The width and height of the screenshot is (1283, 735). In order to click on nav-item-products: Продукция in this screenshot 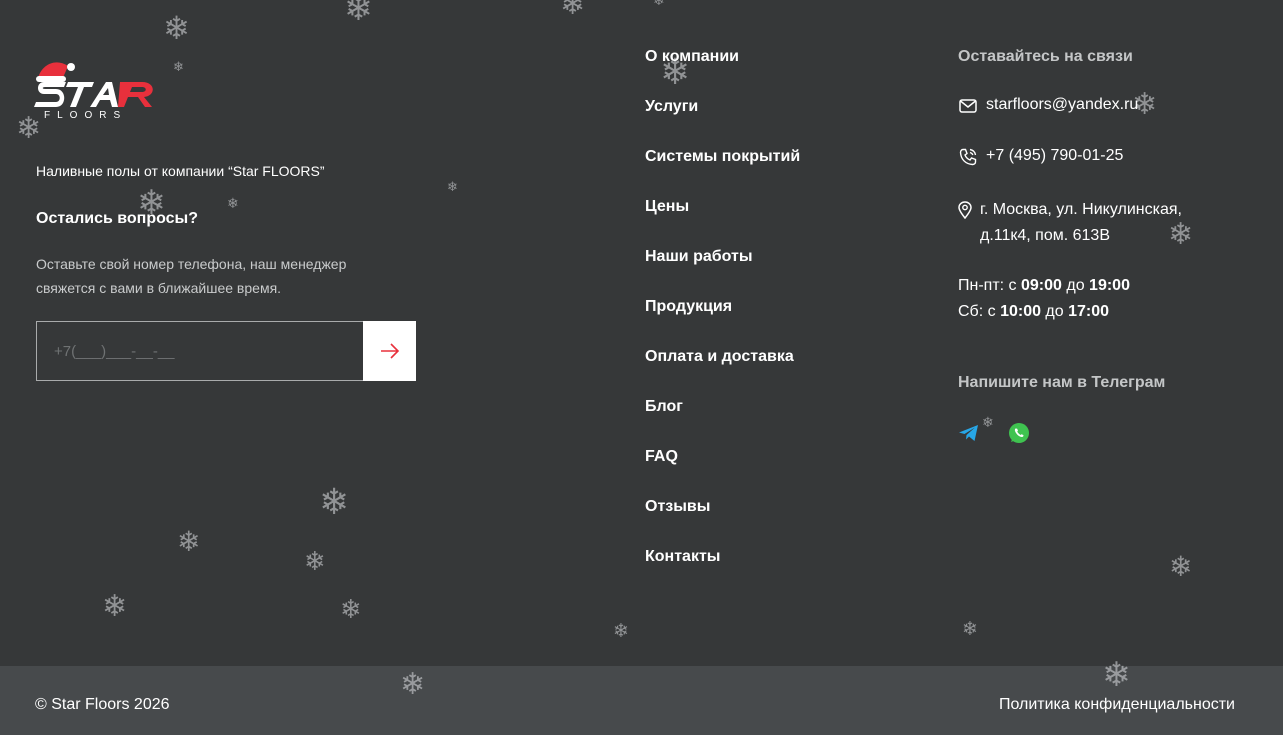, I will do `click(722, 322)`.